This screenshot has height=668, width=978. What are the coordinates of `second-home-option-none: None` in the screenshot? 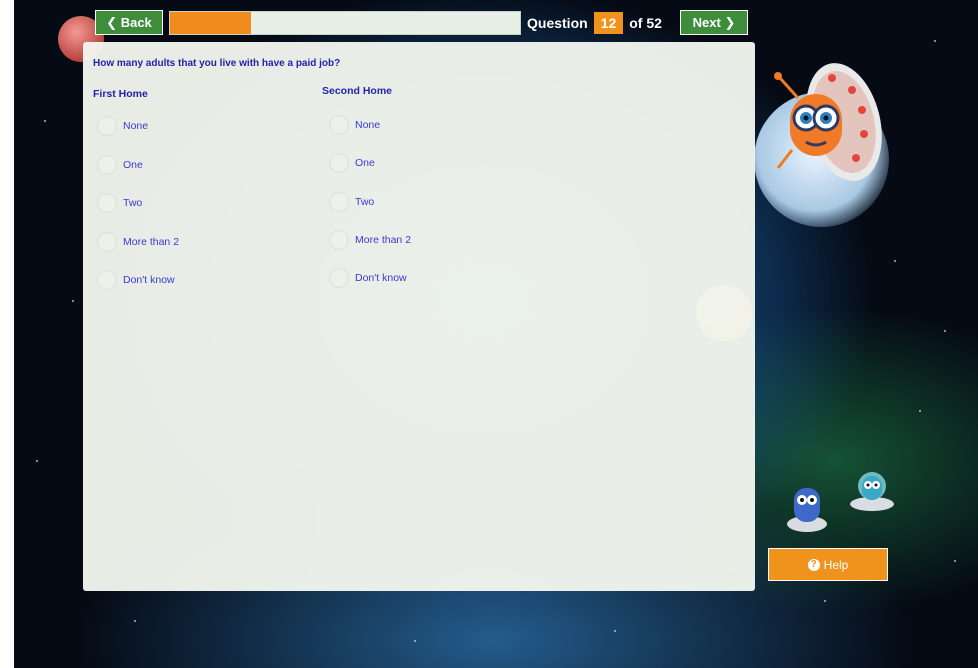 It's located at (354, 125).